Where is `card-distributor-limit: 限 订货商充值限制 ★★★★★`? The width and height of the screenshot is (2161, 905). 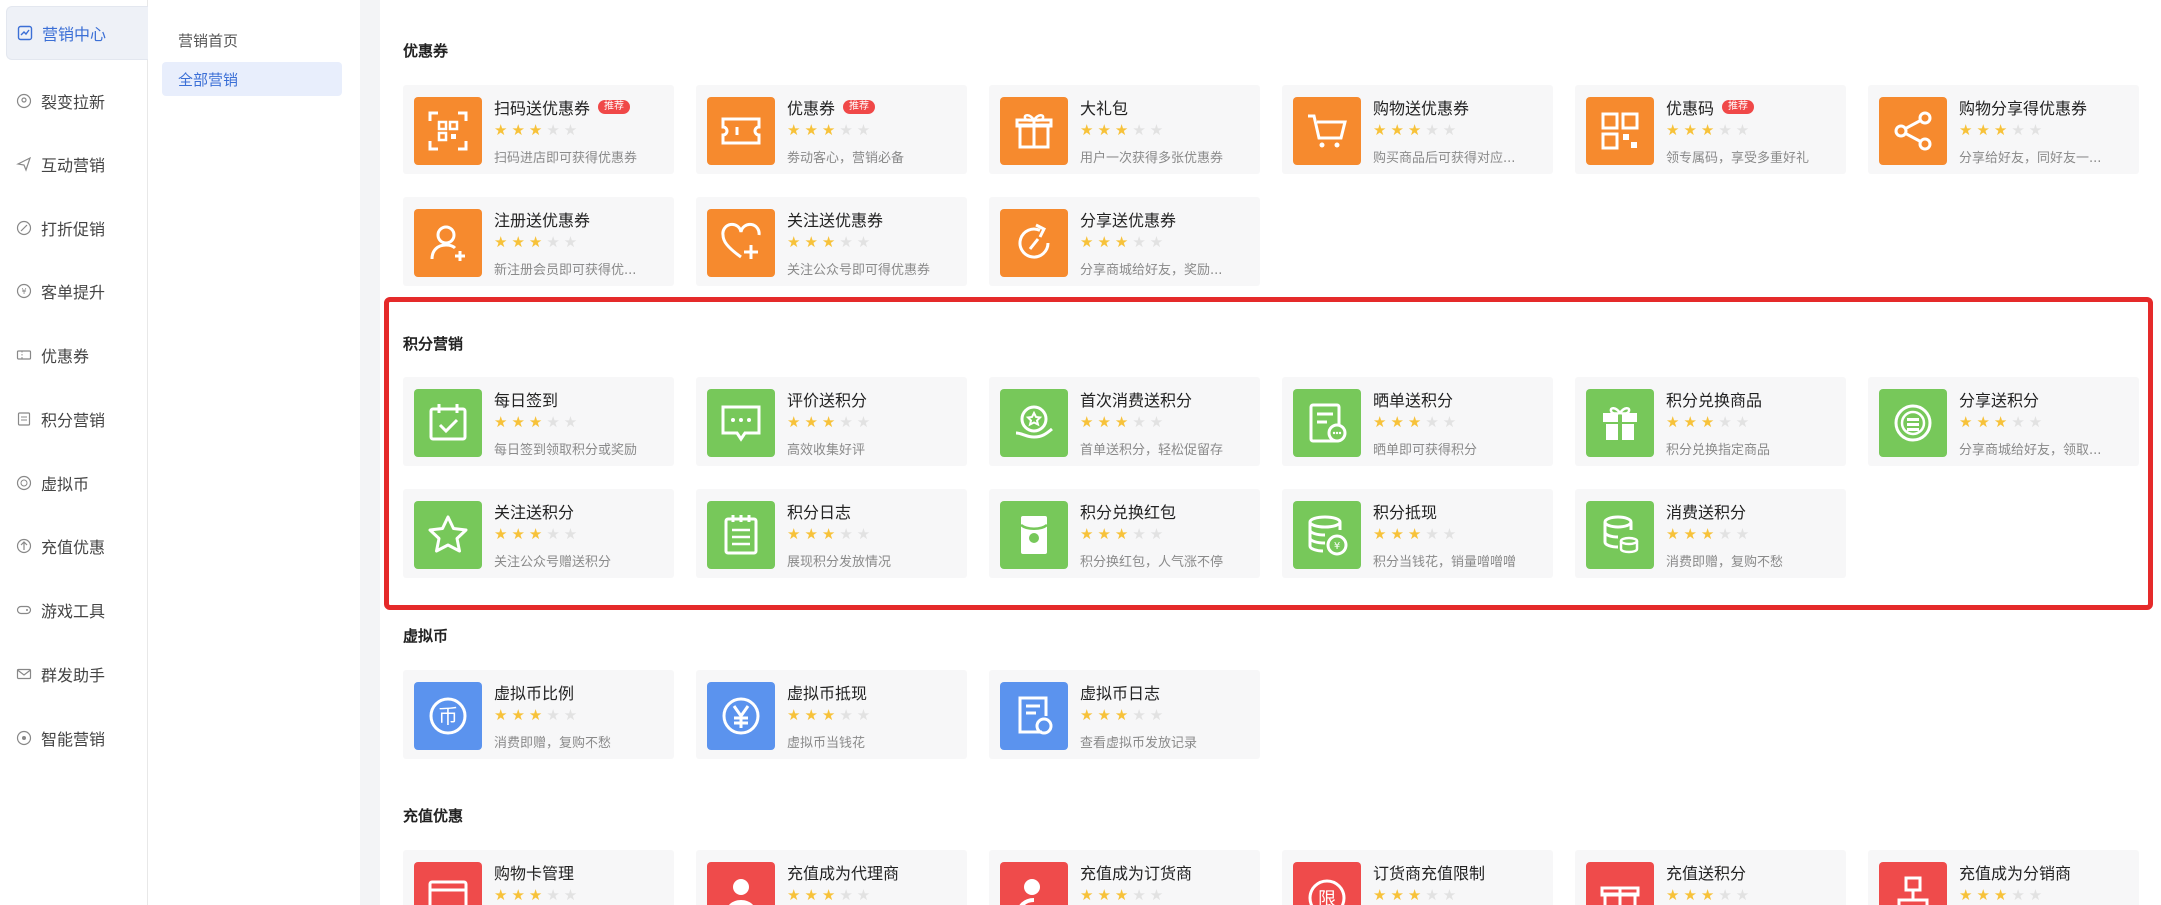 card-distributor-limit: 限 订货商充值限制 ★★★★★ is located at coordinates (1417, 877).